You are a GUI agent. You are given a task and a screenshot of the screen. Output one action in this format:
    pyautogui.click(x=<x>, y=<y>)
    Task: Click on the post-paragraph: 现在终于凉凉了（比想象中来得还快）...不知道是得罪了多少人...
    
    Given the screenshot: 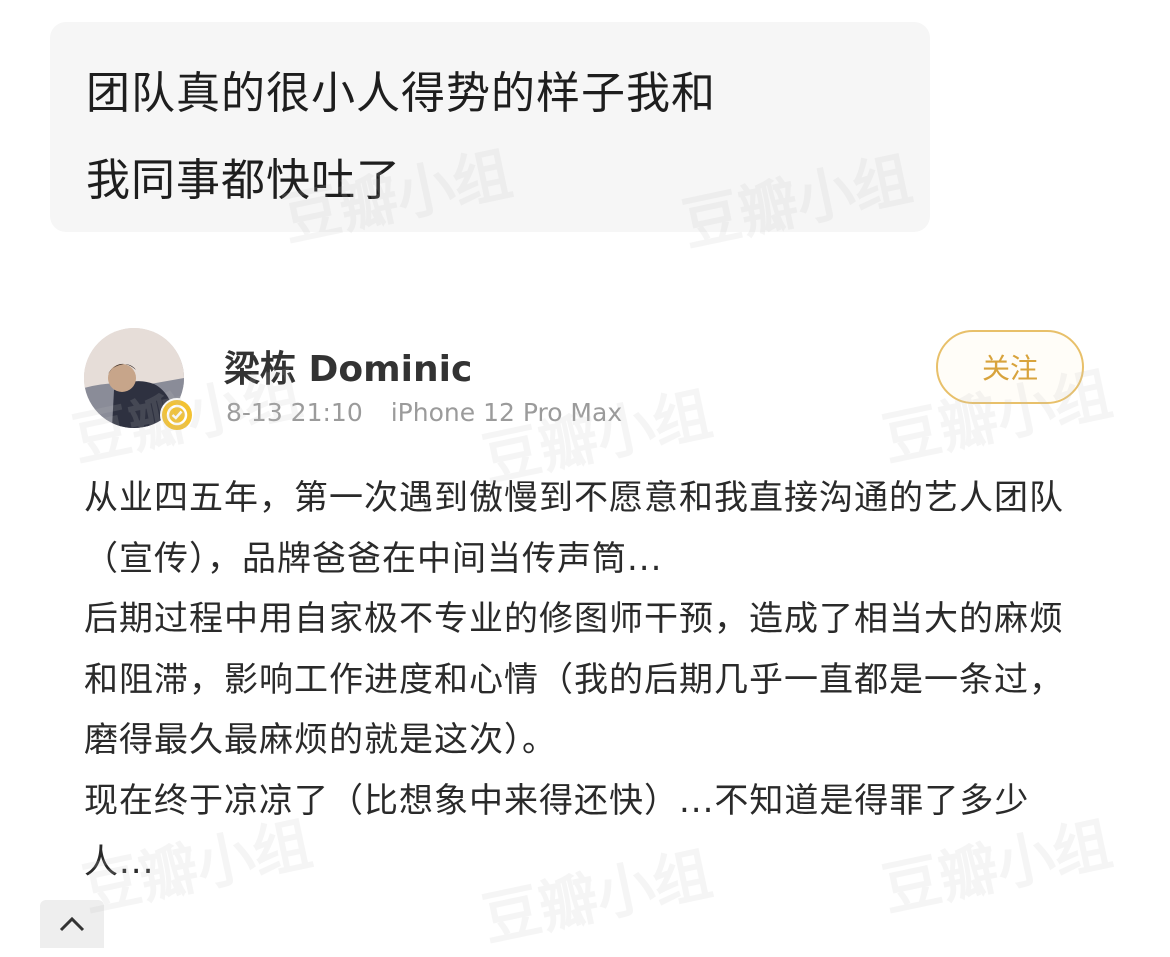 What is the action you would take?
    pyautogui.click(x=557, y=831)
    